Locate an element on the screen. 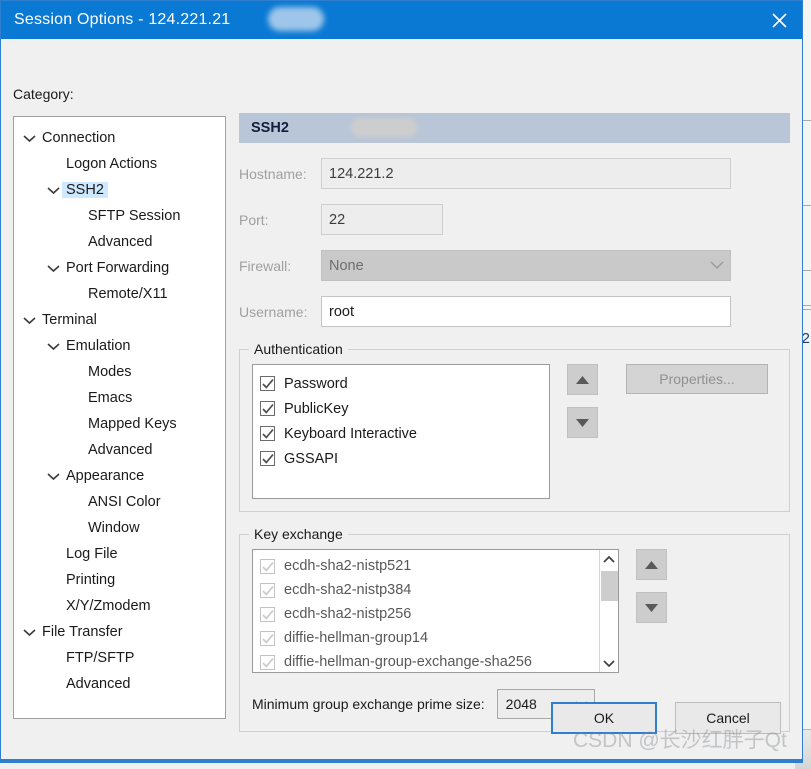 The height and width of the screenshot is (769, 811). list-item: diffie-hellman-group-exchange-sha256 is located at coordinates (439, 661).